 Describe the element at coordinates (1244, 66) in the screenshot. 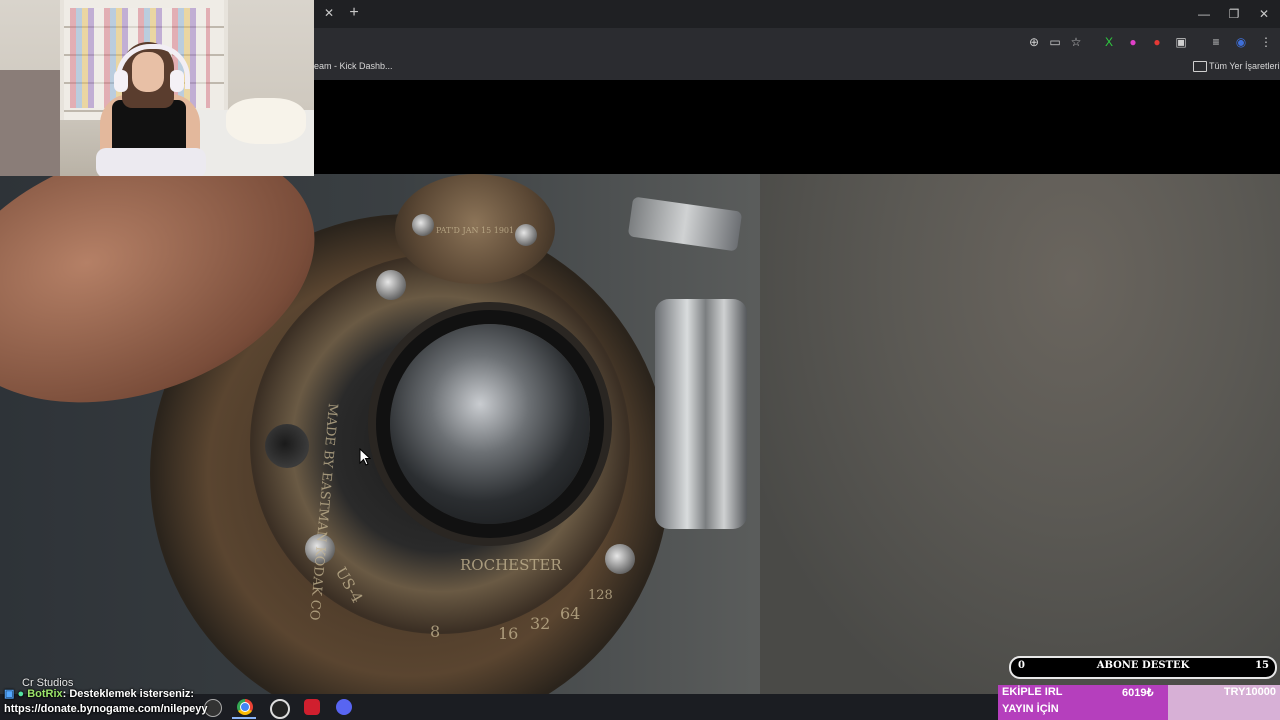

I see `all-bookmarks-link: Tüm Yer İşaretleri` at that location.